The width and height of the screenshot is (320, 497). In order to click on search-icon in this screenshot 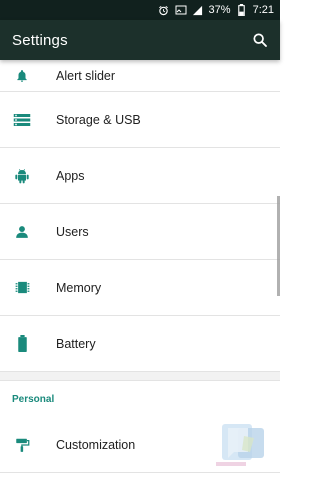, I will do `click(260, 40)`.